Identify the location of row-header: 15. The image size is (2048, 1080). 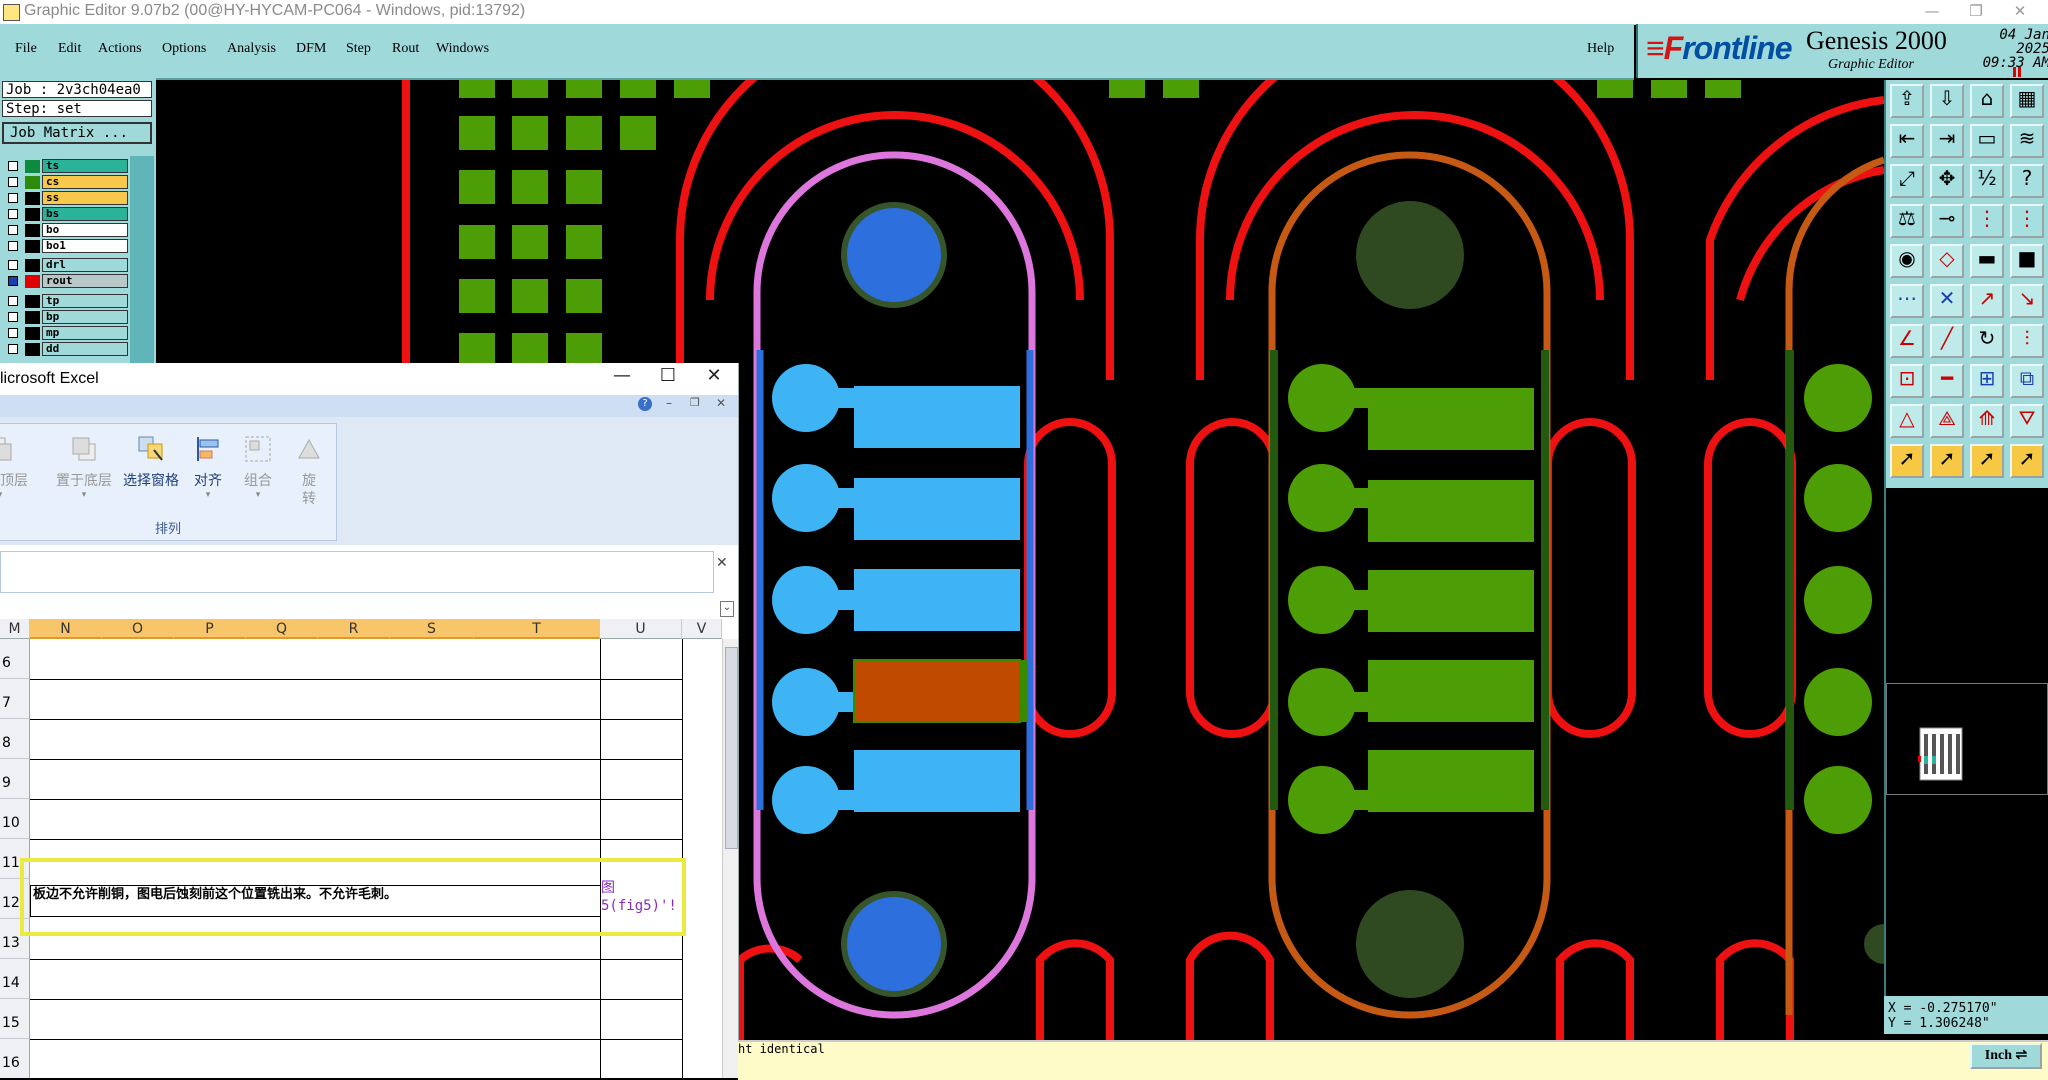
(15, 1019).